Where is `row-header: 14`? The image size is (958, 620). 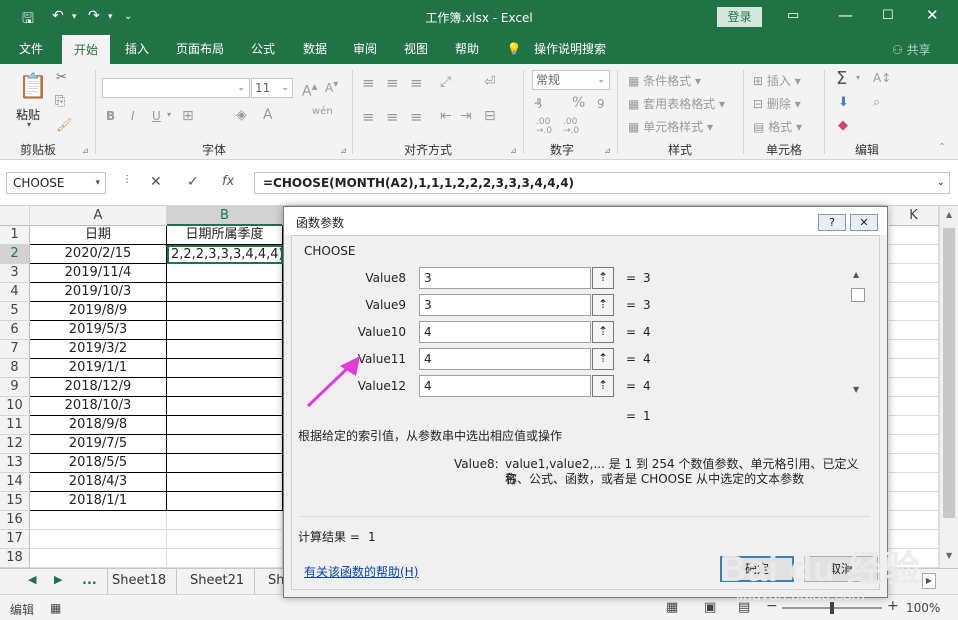 row-header: 14 is located at coordinates (15, 482).